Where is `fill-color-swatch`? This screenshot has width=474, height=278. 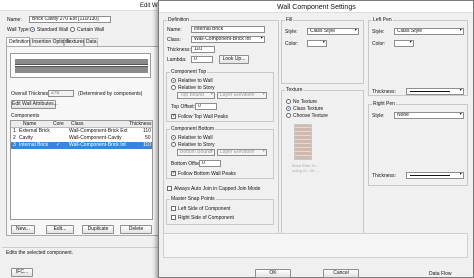 fill-color-swatch is located at coordinates (317, 43).